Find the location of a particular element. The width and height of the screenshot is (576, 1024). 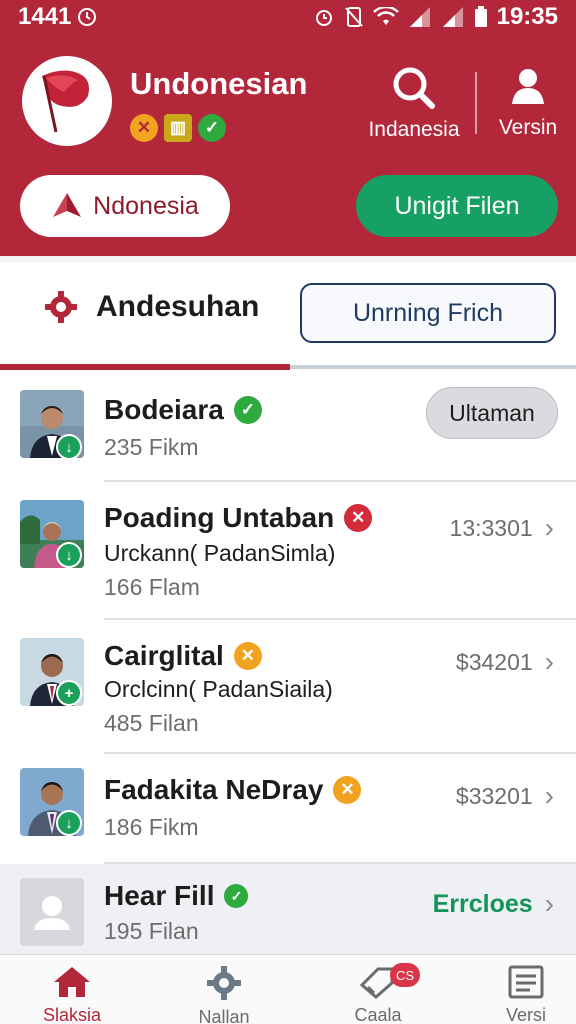

list-icon is located at coordinates (526, 982).